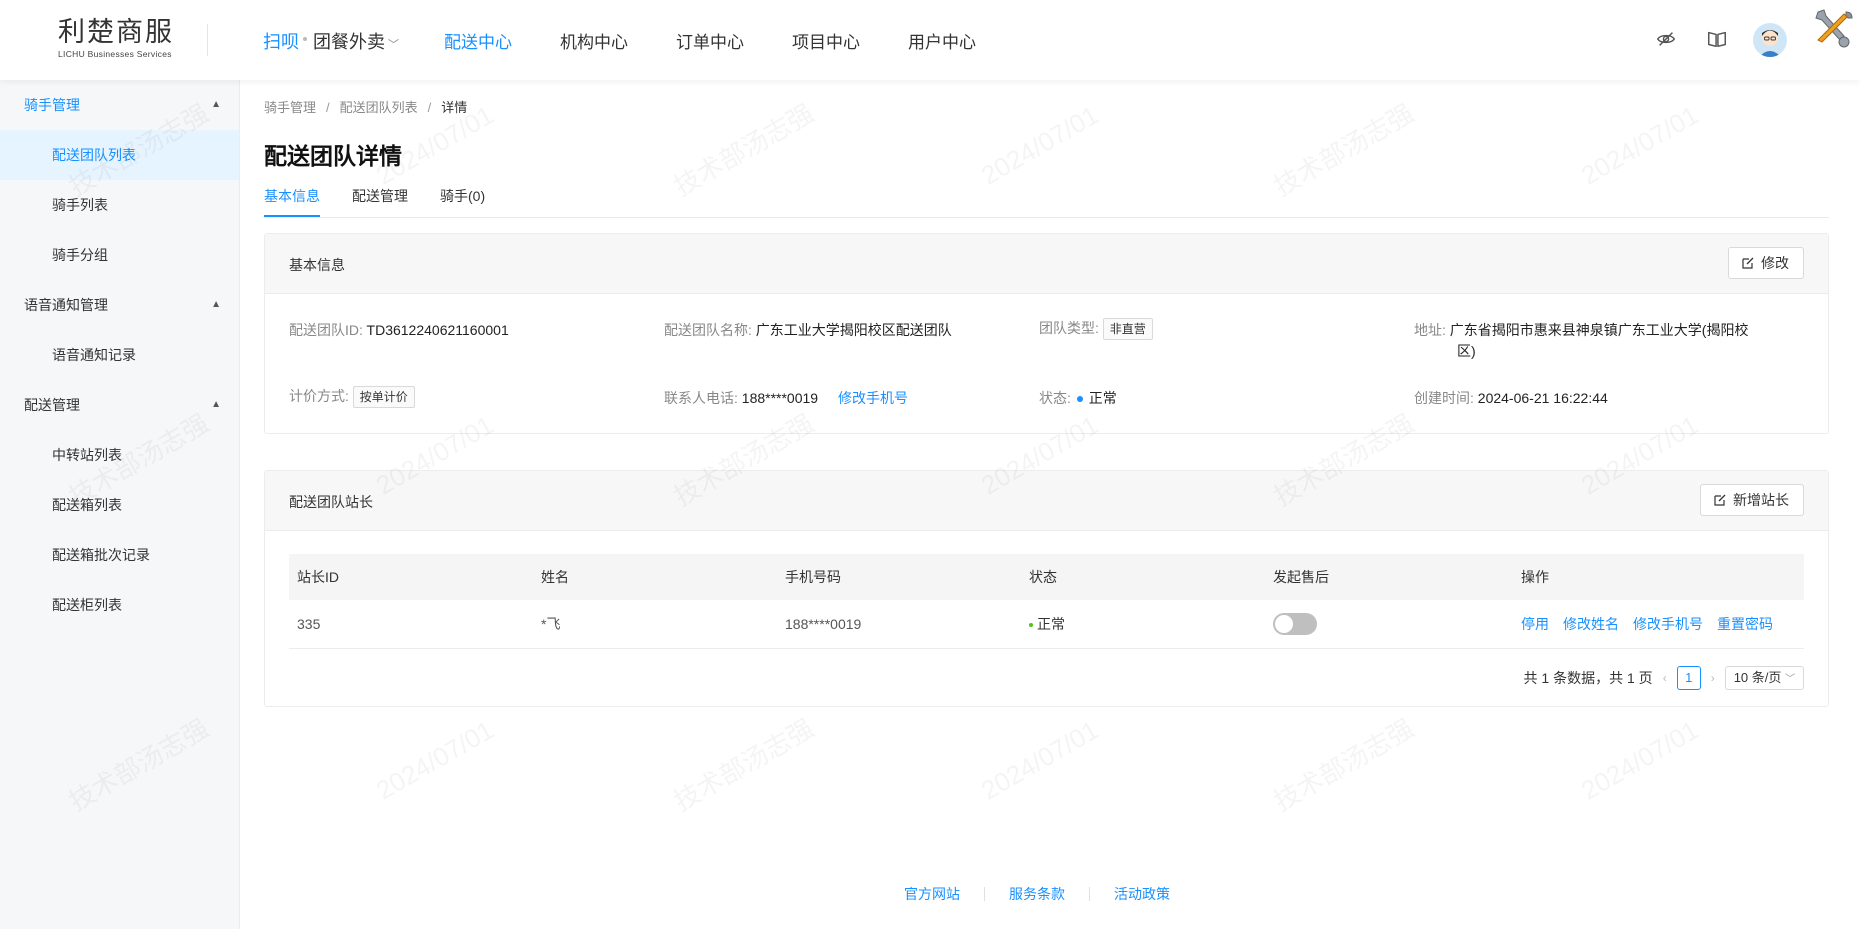 Image resolution: width=1860 pixels, height=929 pixels. Describe the element at coordinates (1720, 500) in the screenshot. I see `edit-icon` at that location.